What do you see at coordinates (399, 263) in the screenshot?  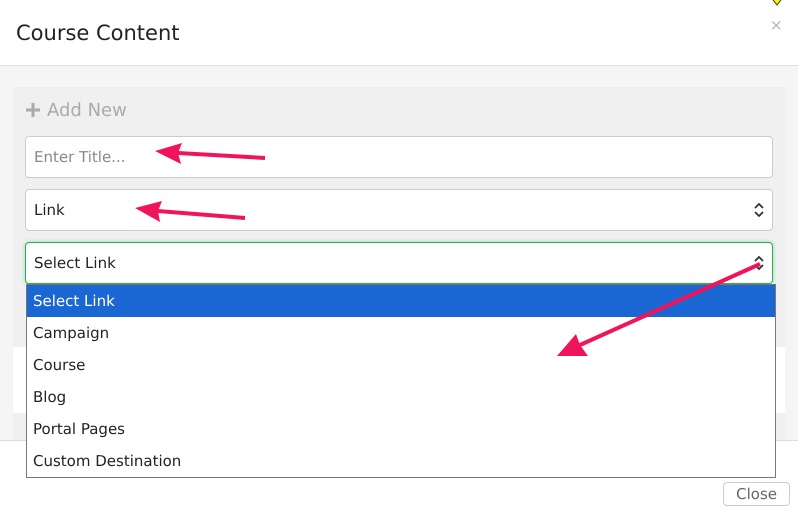 I see `link-select: Select Link` at bounding box center [399, 263].